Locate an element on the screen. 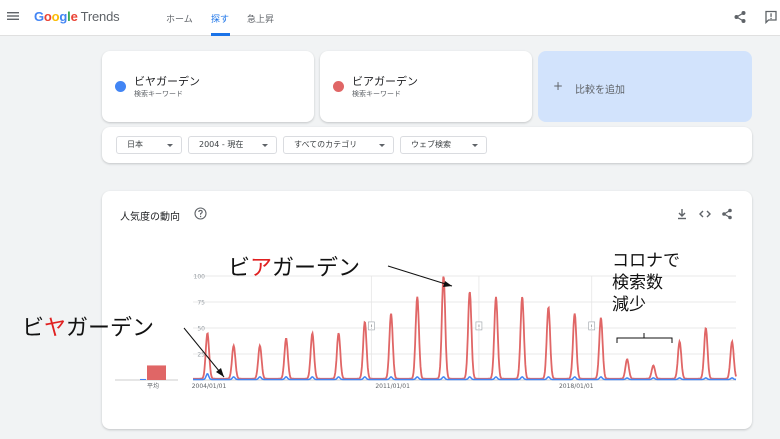 The height and width of the screenshot is (439, 780). nav-explore: 探す is located at coordinates (220, 18).